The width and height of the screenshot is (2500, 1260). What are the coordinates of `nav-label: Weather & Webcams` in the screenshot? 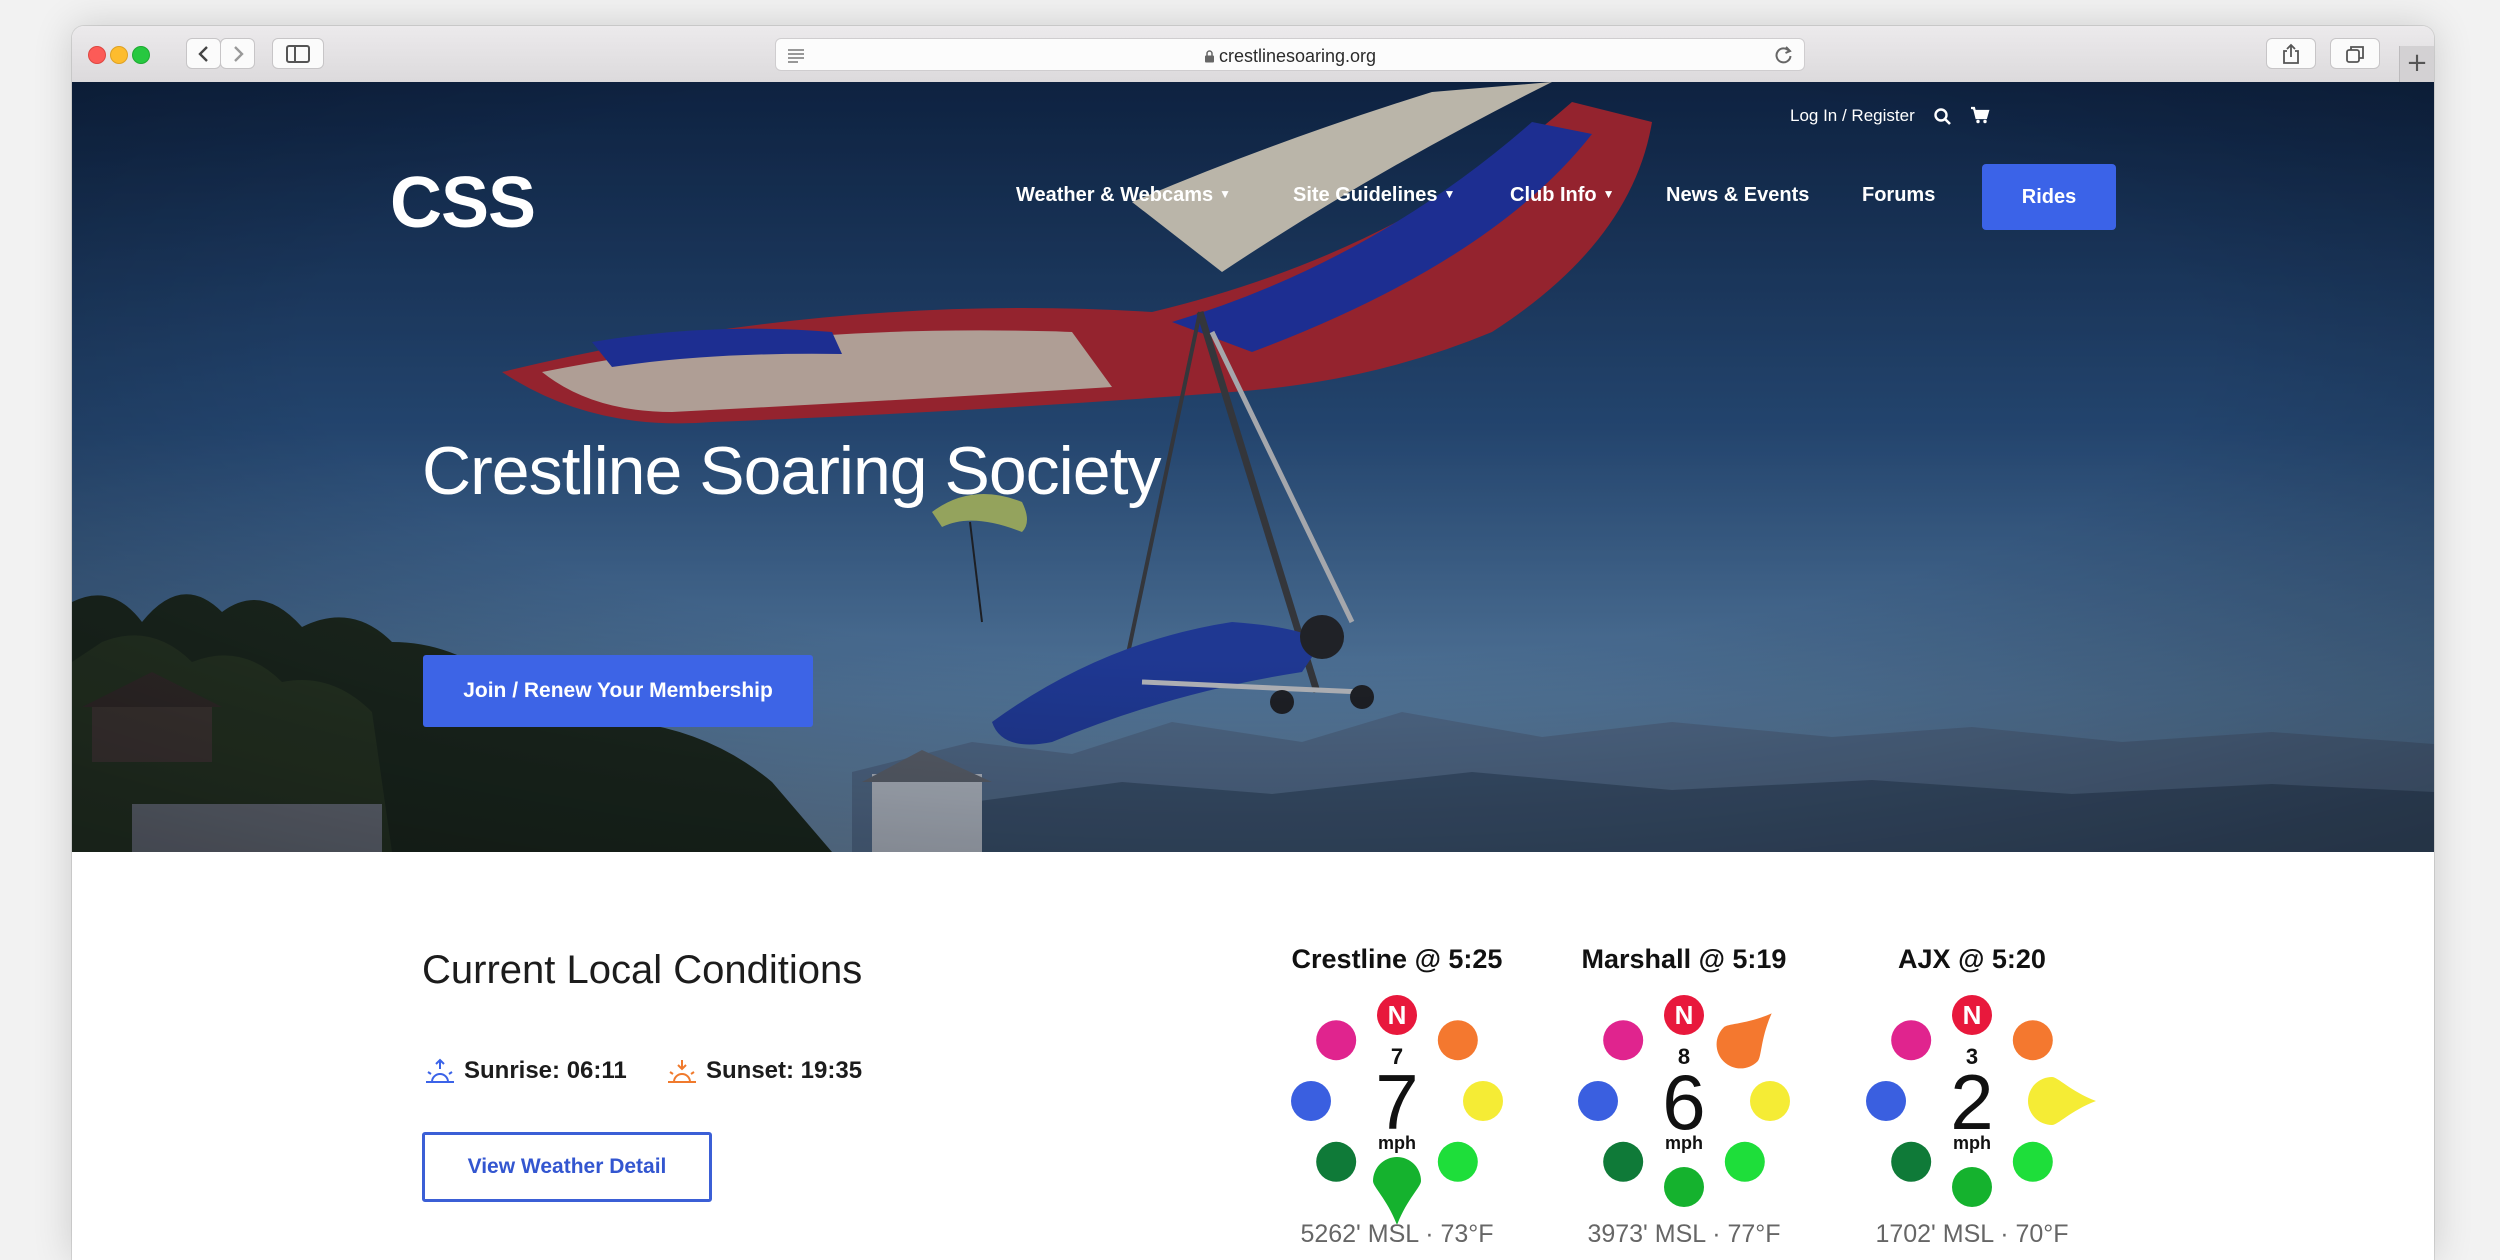 It's located at (1115, 195).